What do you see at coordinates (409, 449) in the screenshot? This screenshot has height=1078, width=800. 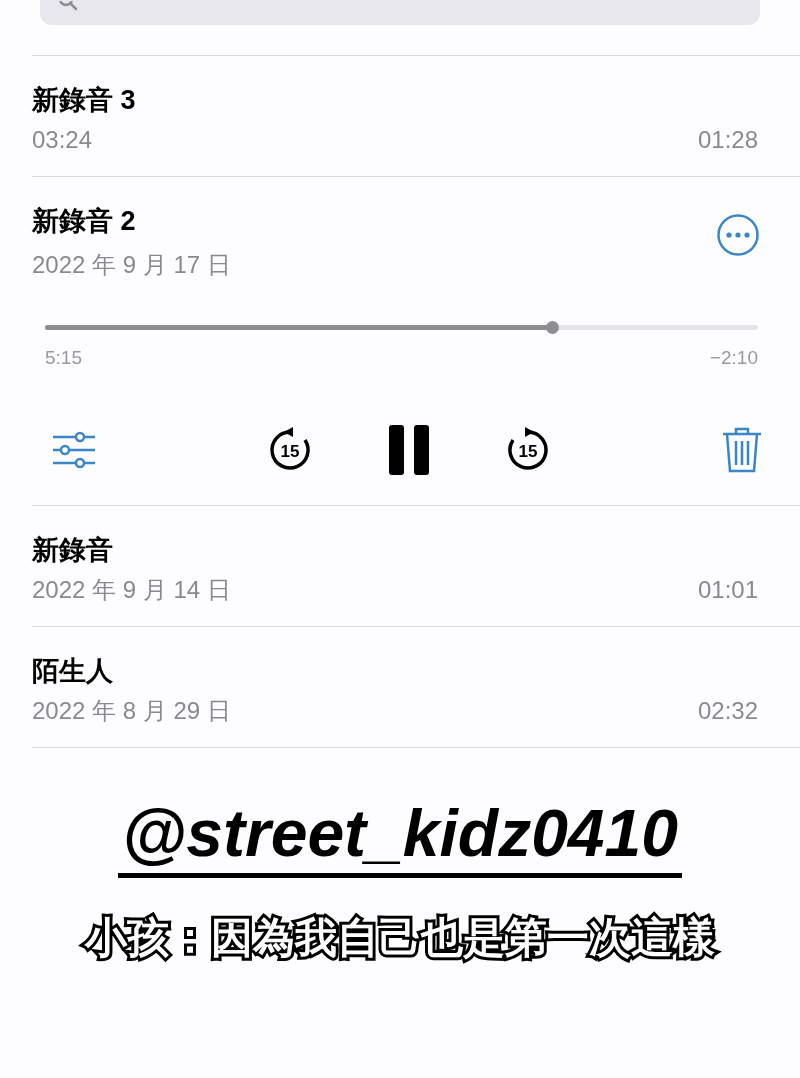 I see `pause-button` at bounding box center [409, 449].